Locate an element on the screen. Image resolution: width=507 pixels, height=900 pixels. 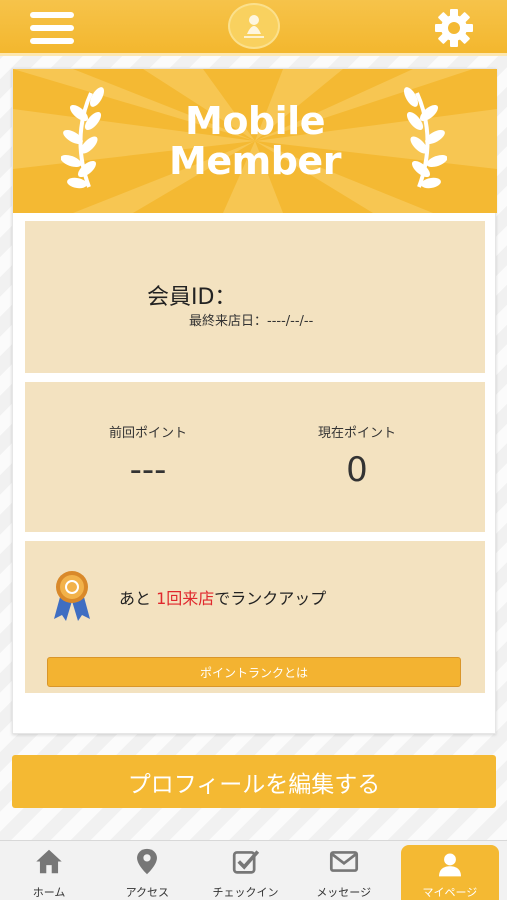
tab-checkin: チェックイン is located at coordinates (245, 870).